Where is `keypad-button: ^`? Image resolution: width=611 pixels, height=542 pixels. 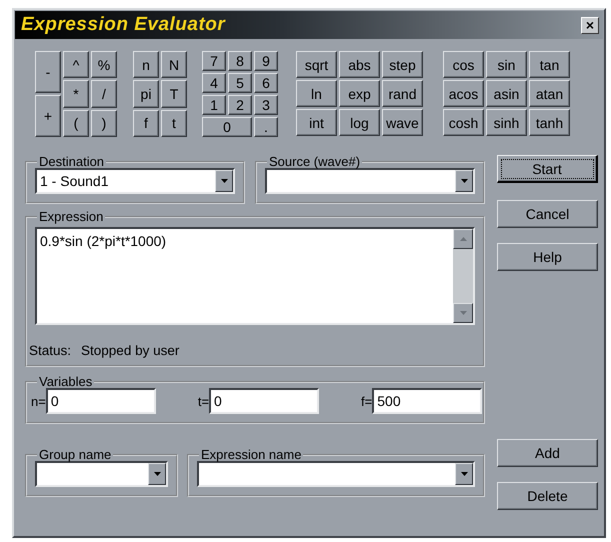
keypad-button: ^ is located at coordinates (76, 64).